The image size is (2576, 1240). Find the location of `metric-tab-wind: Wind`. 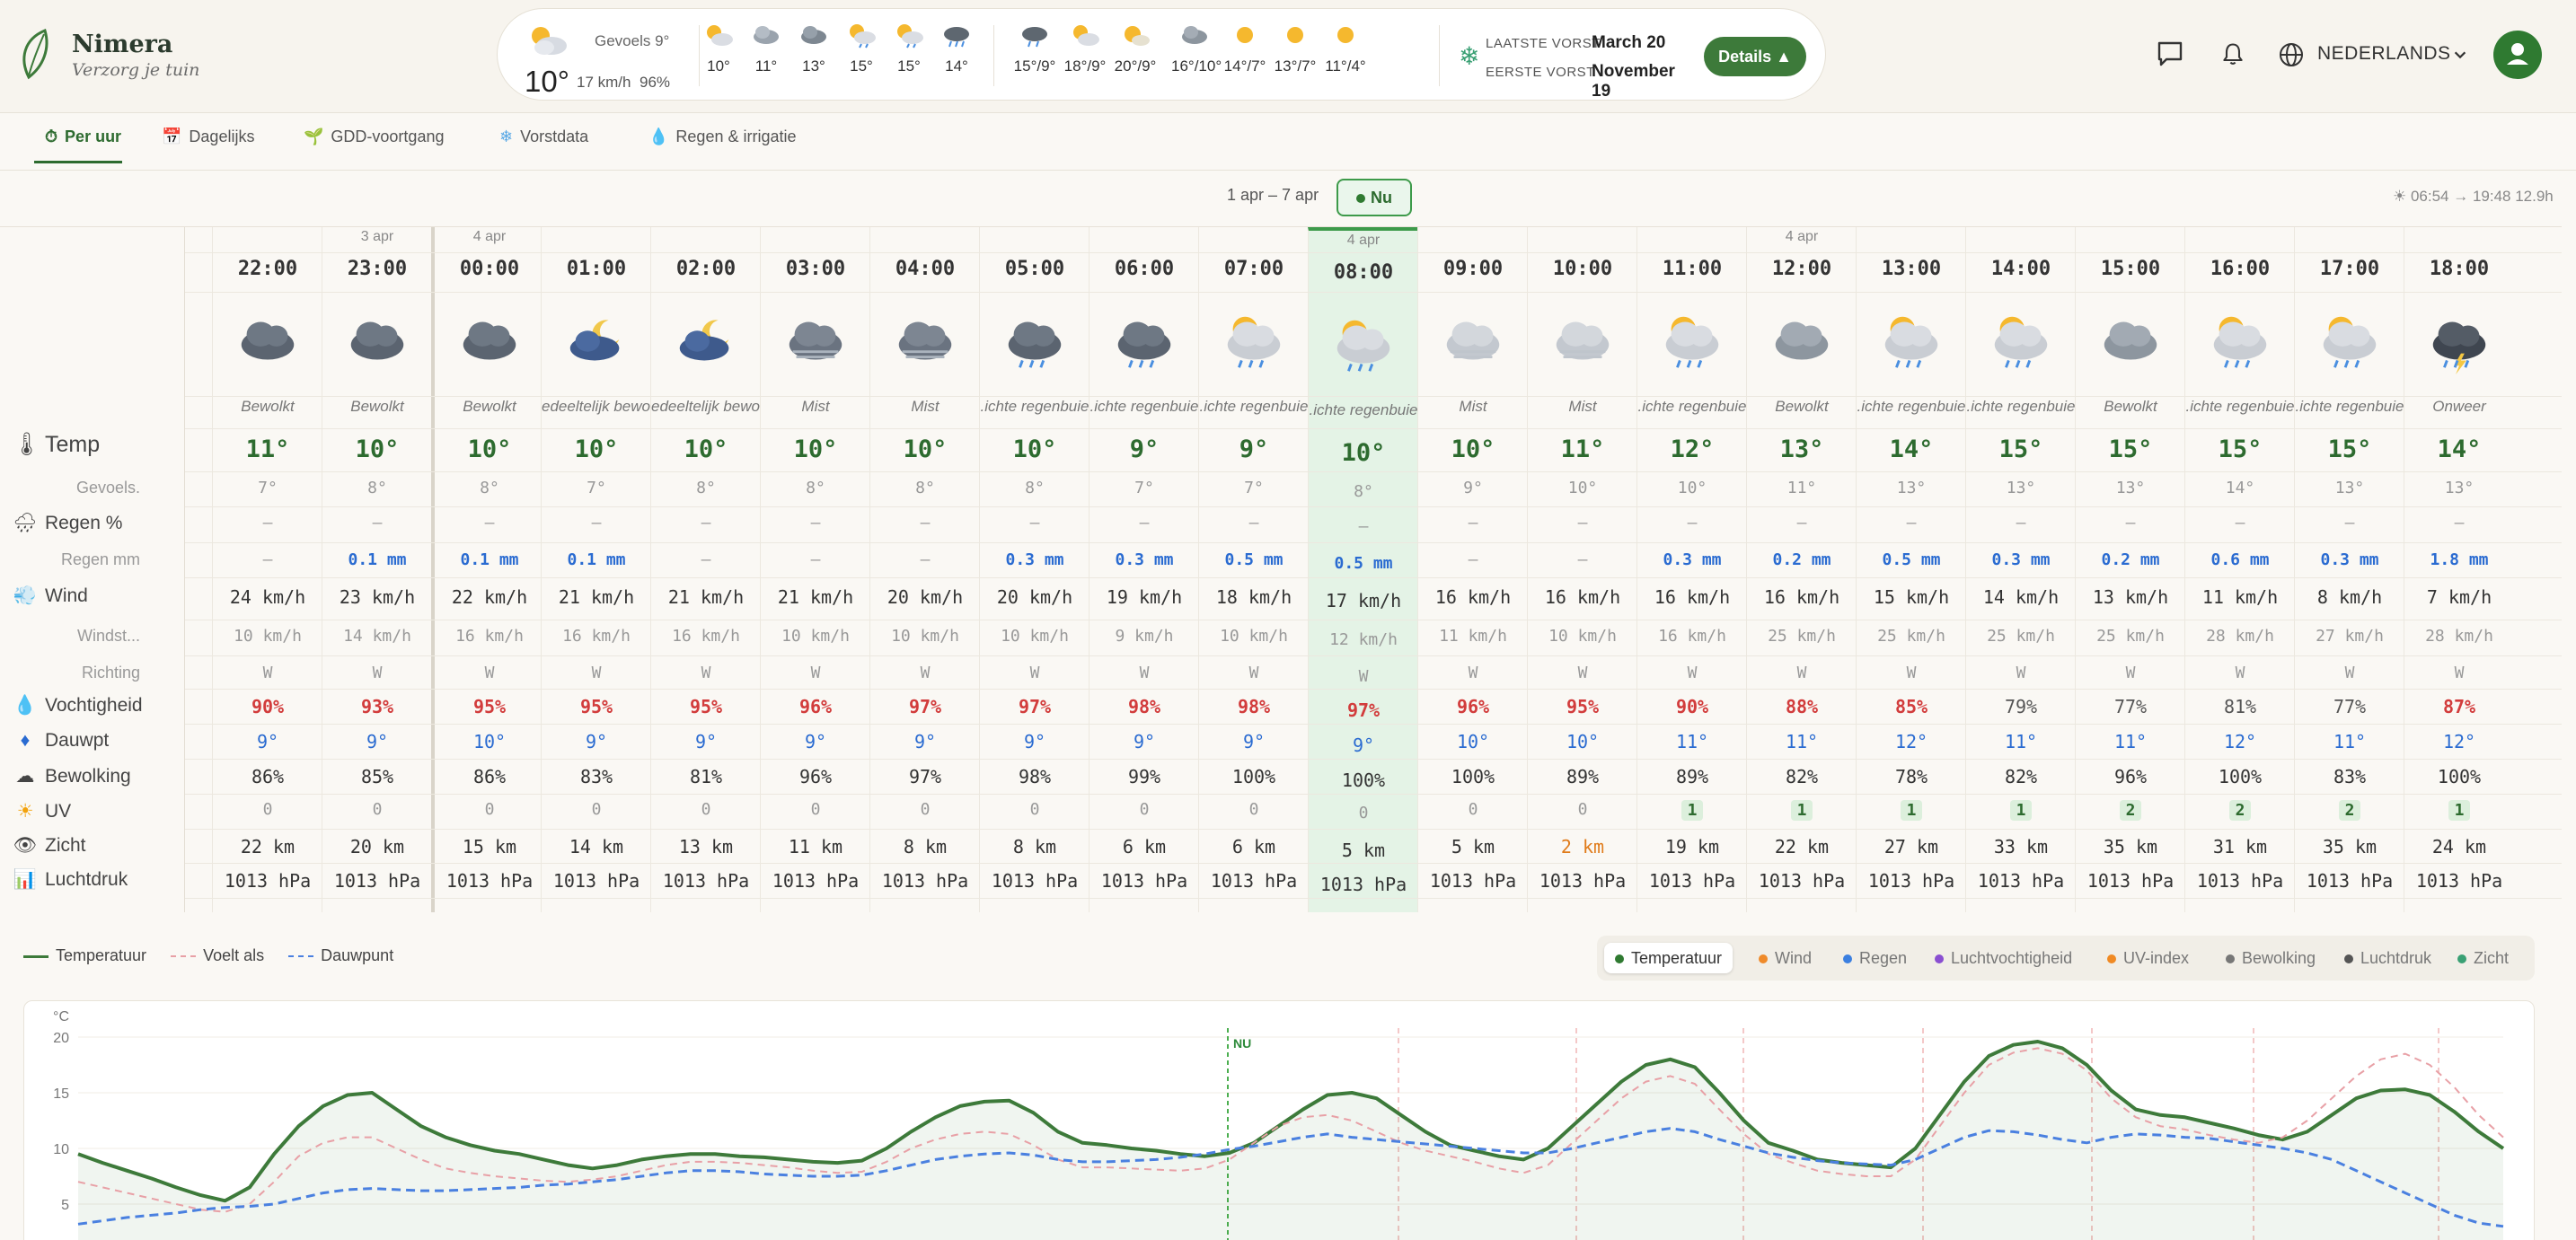

metric-tab-wind: Wind is located at coordinates (1785, 958).